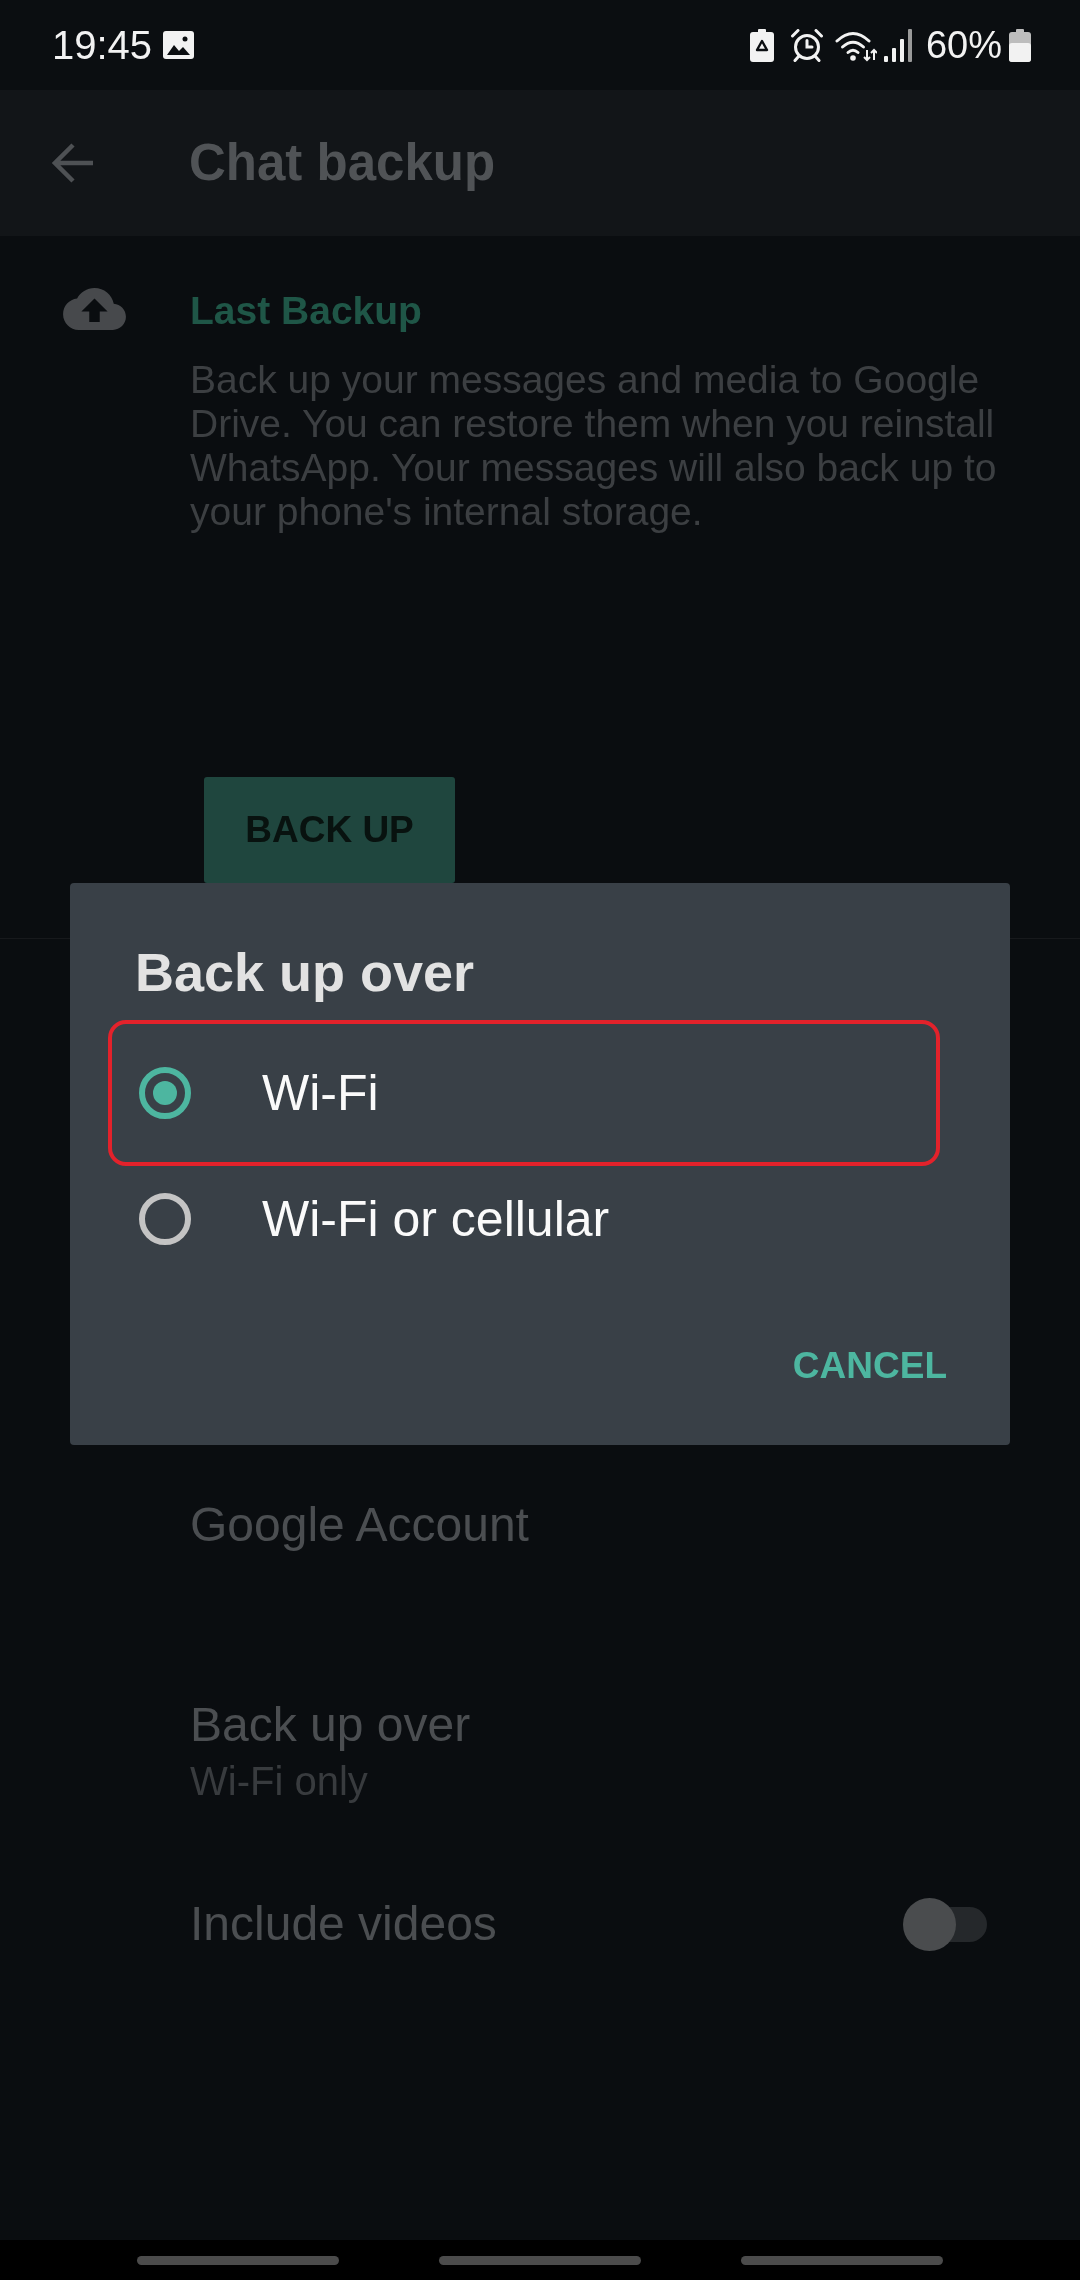 This screenshot has width=1080, height=2280. Describe the element at coordinates (524, 1093) in the screenshot. I see `radio-option: Wi-Fi` at that location.